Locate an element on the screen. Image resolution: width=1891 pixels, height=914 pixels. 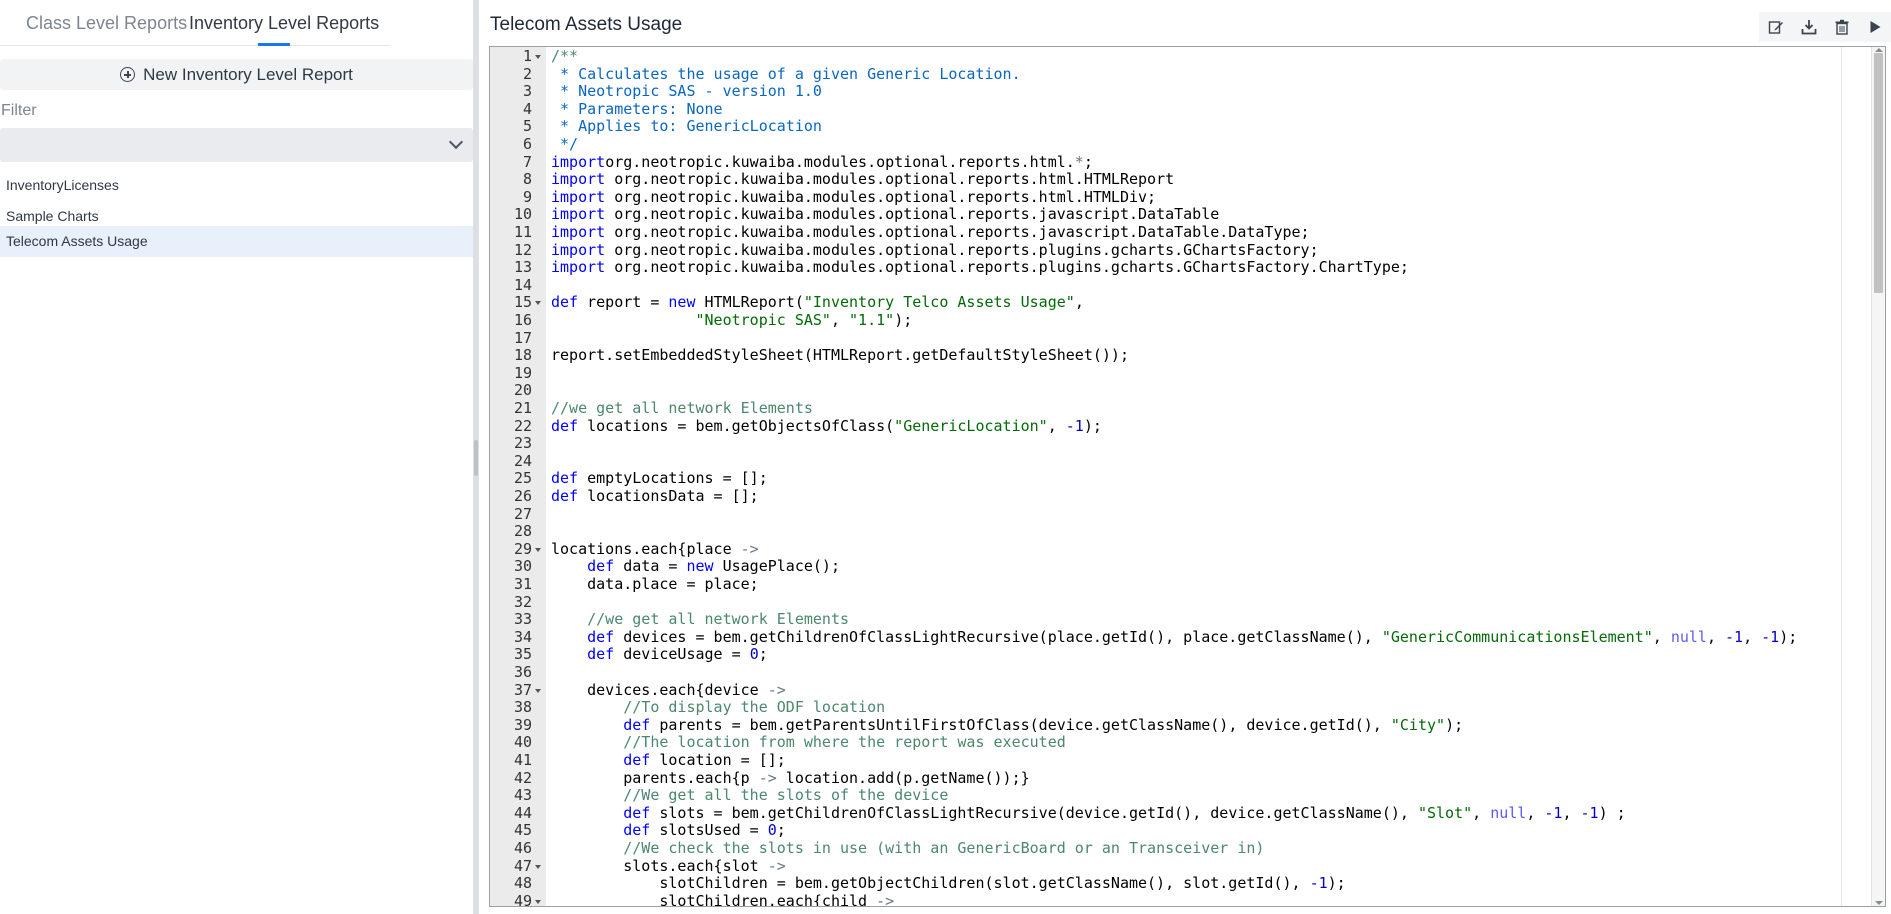
download-report-button is located at coordinates (1808, 27).